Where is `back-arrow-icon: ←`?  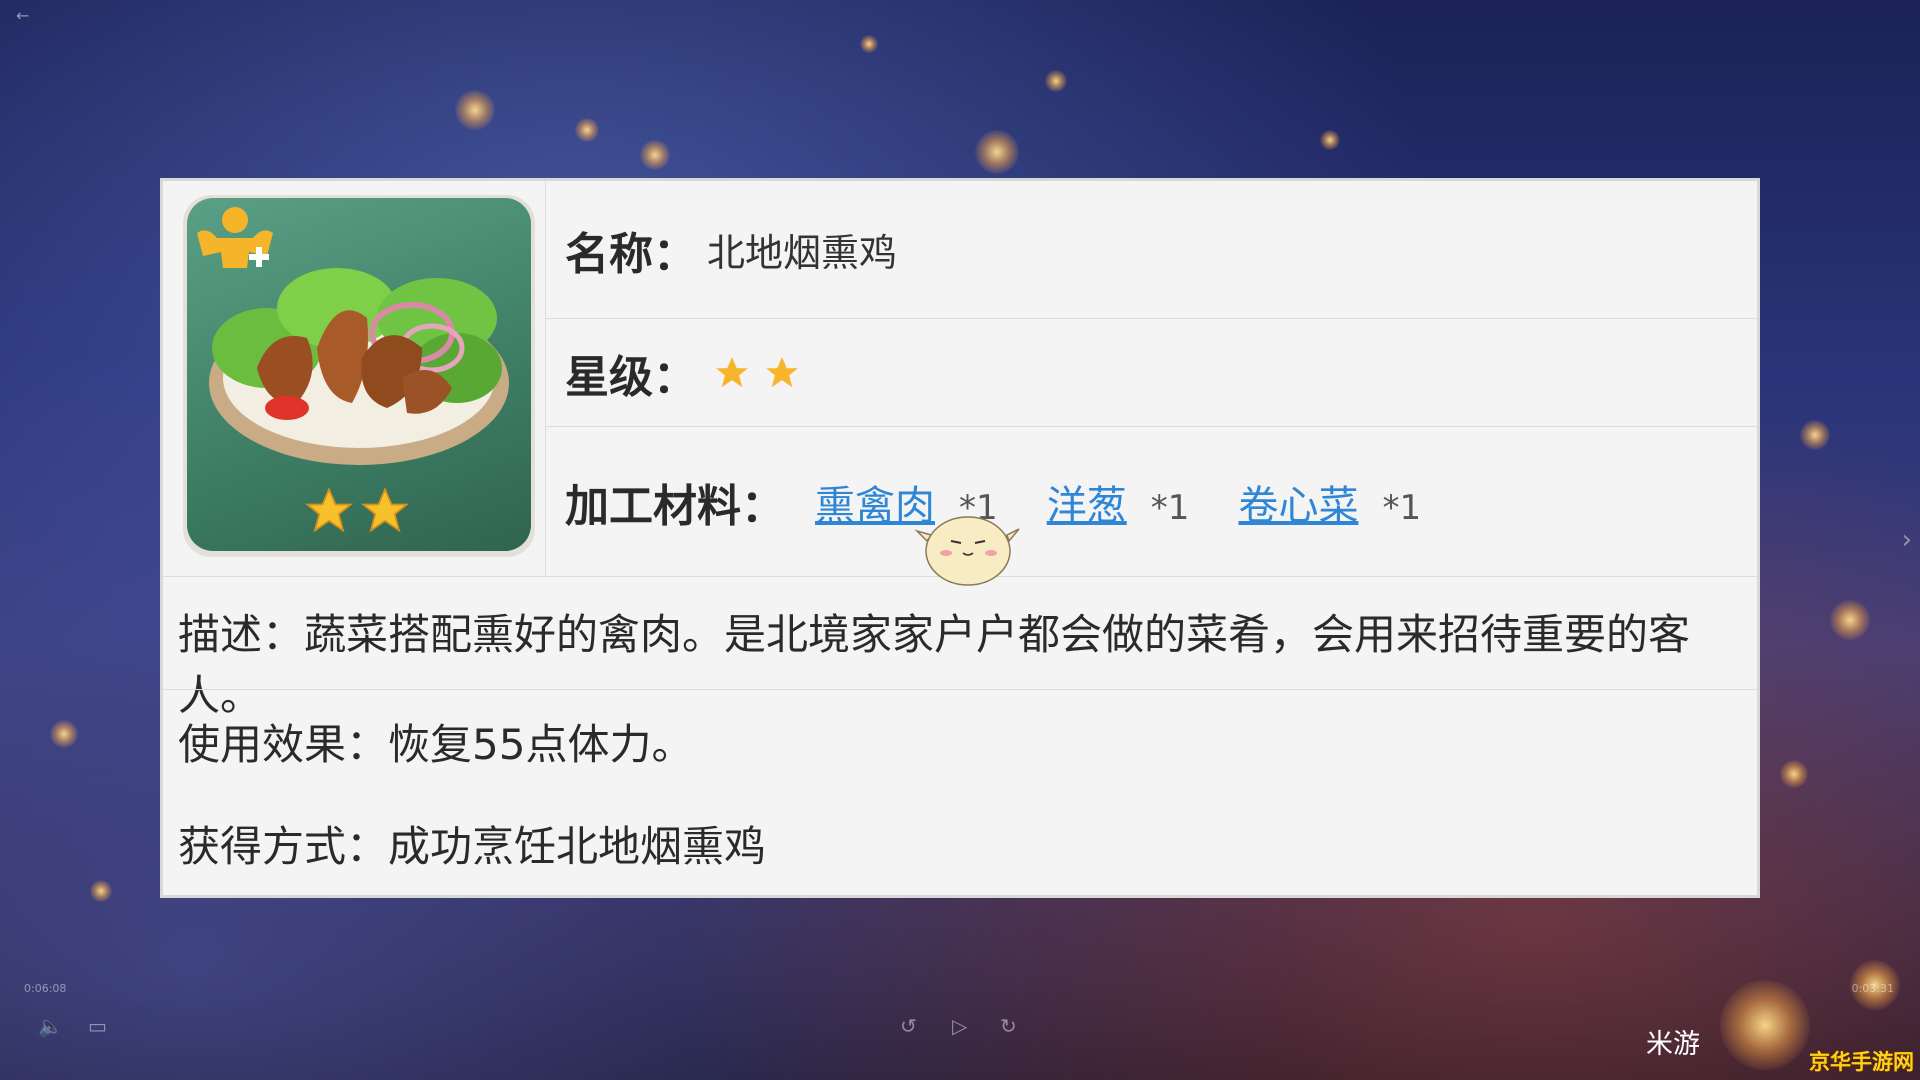
back-arrow-icon: ← is located at coordinates (22, 15).